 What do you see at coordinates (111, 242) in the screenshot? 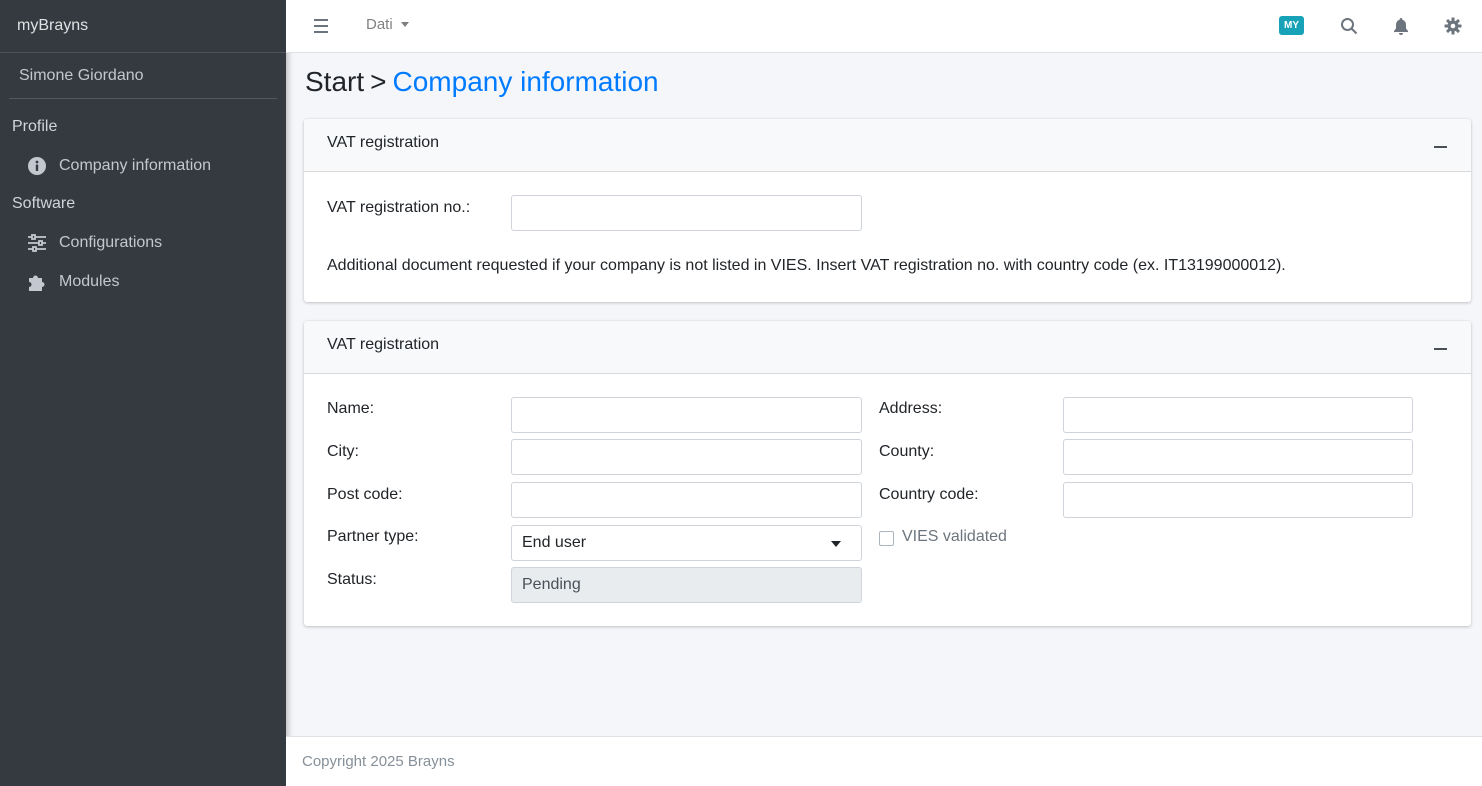
I see `sidebar-item-label: Configurations` at bounding box center [111, 242].